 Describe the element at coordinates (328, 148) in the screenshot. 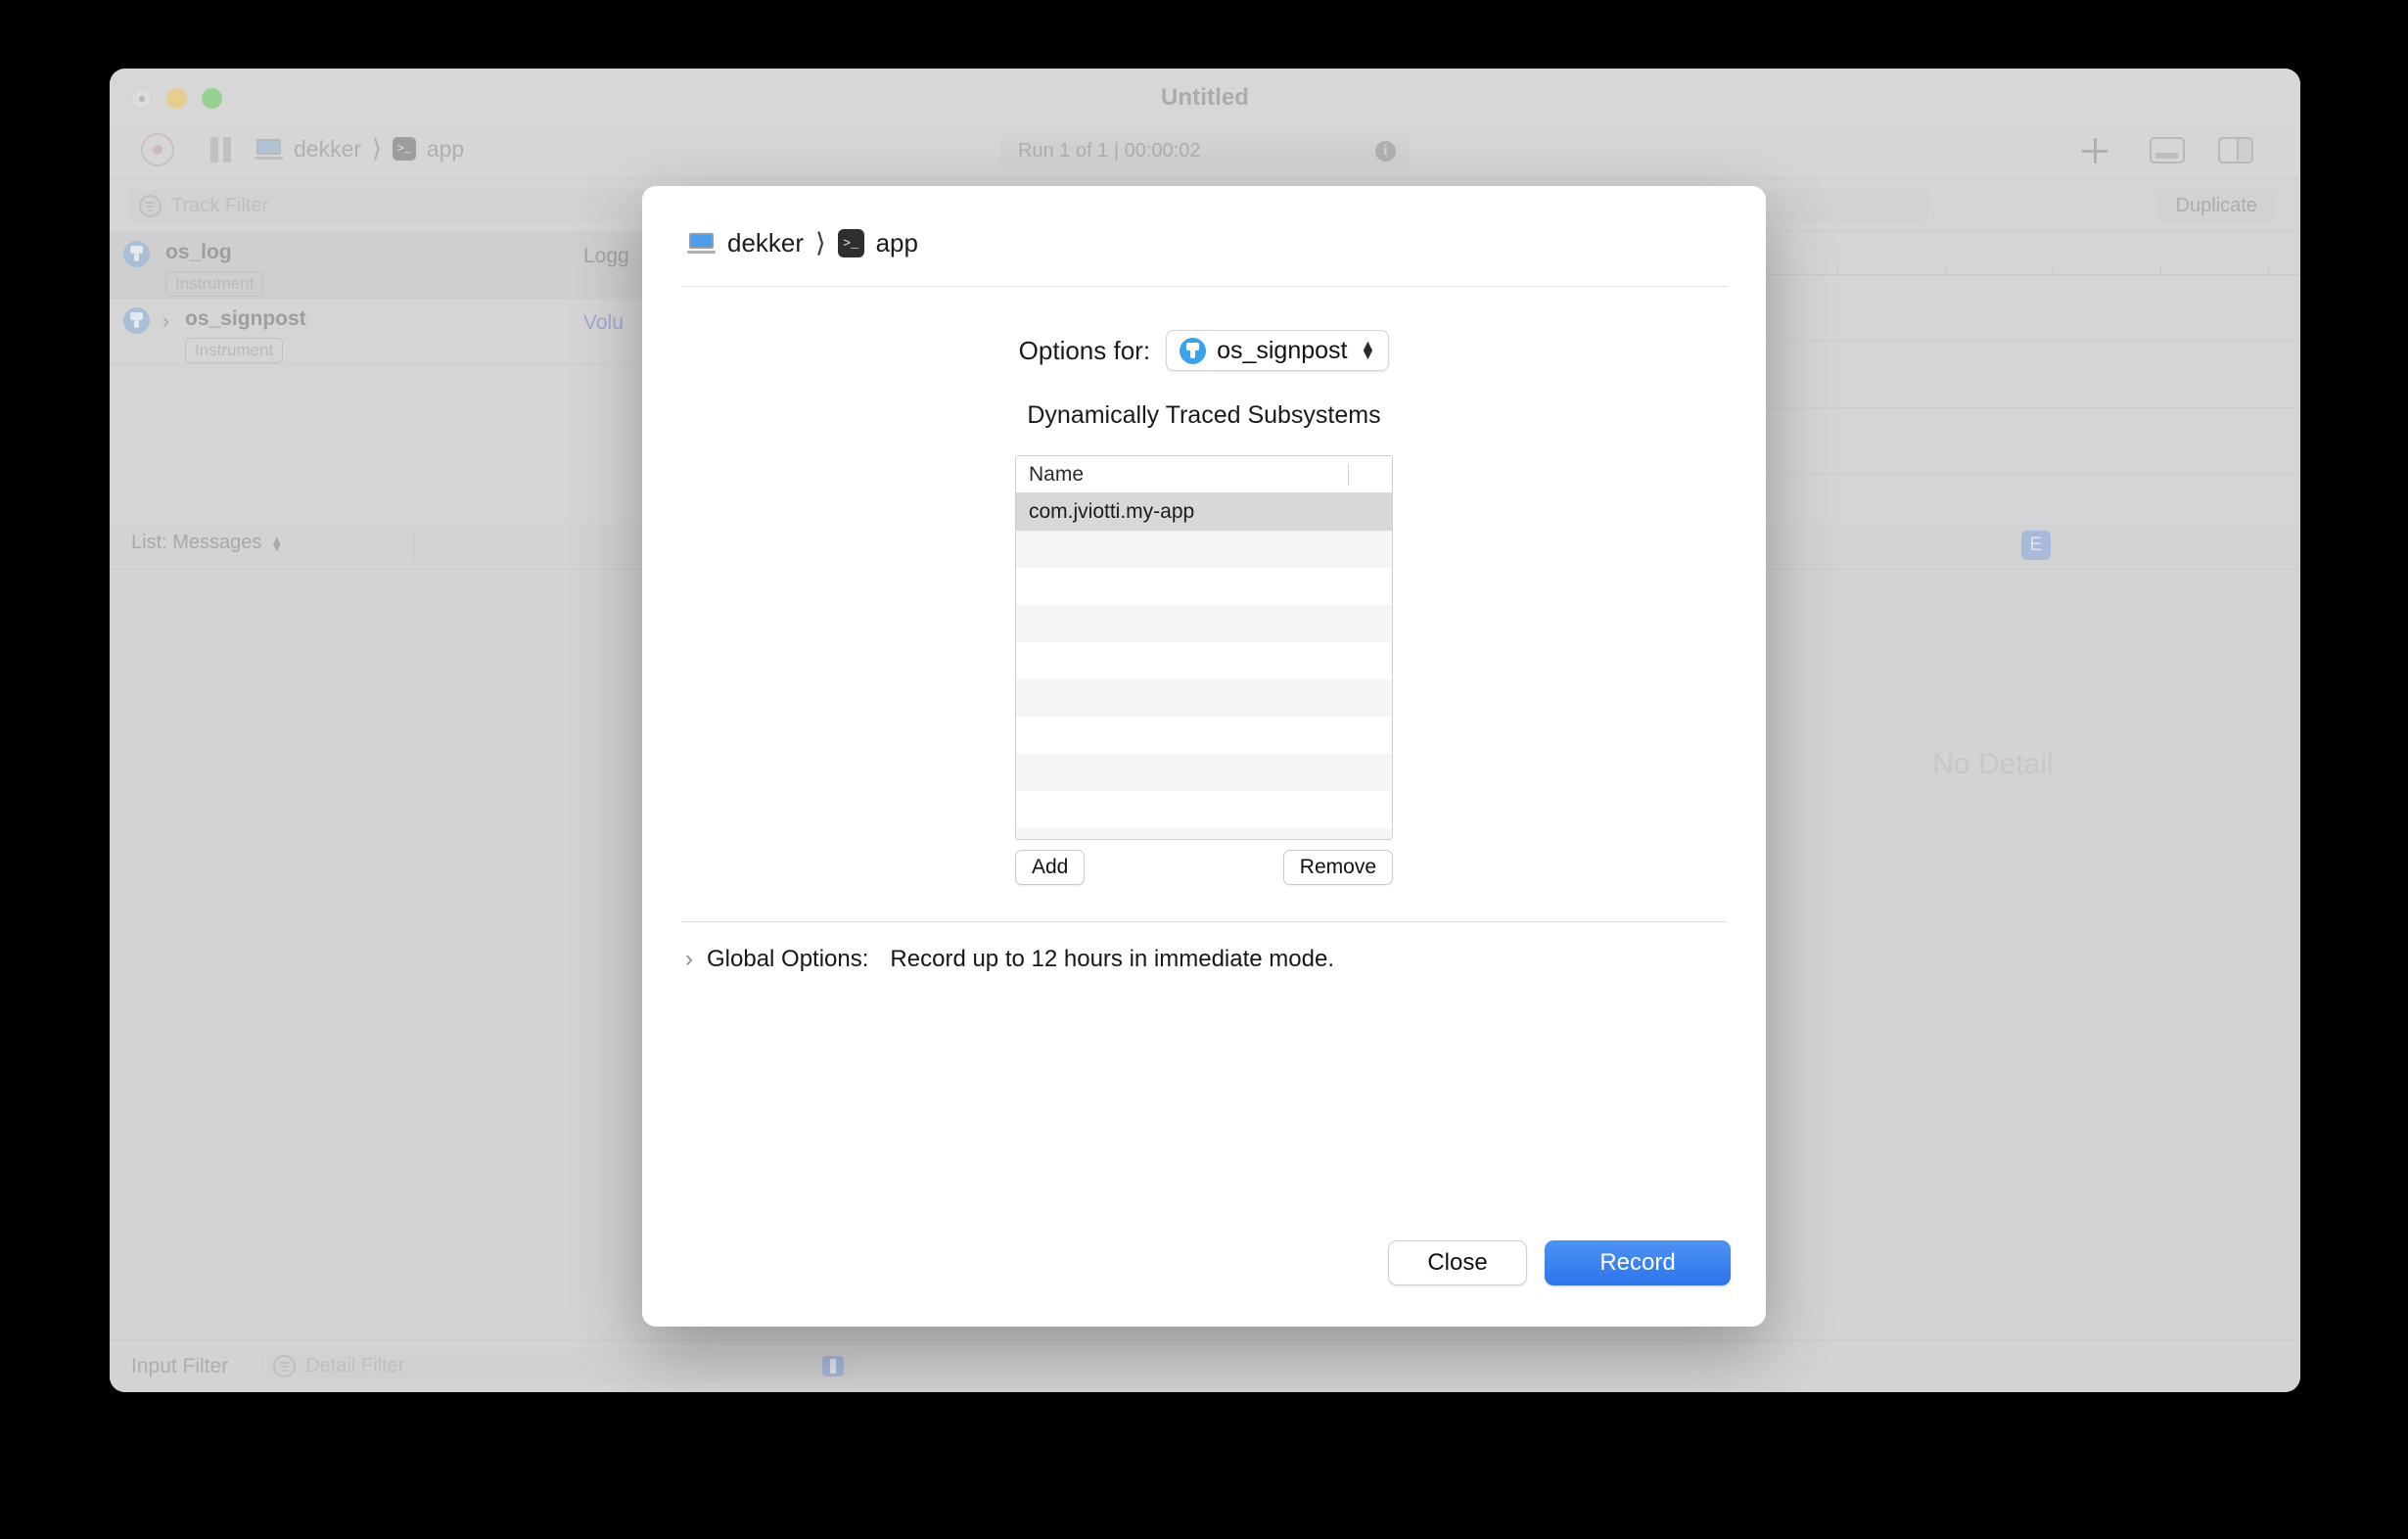

I see `breadcrumb-device: dekker` at that location.